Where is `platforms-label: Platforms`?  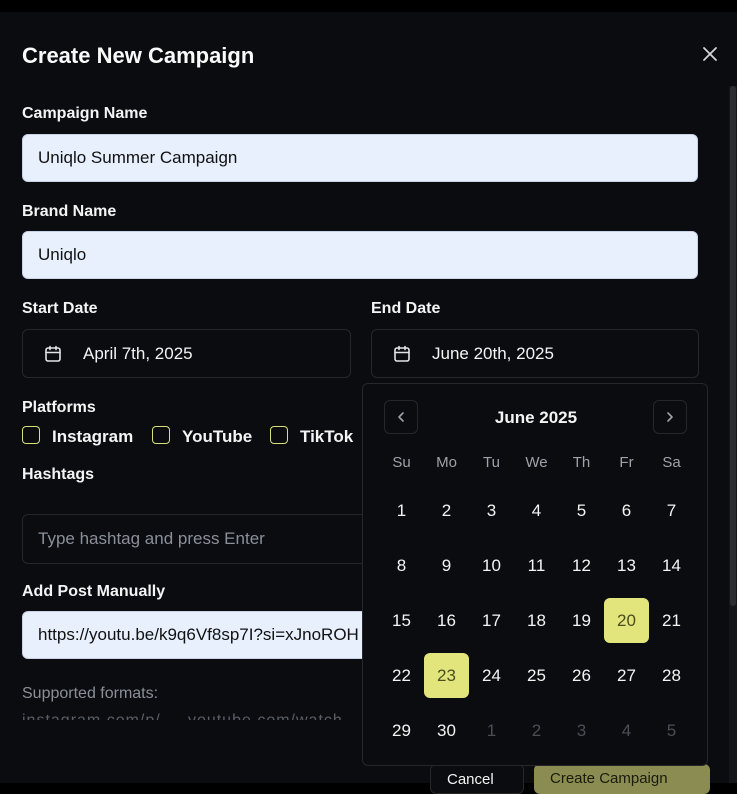 platforms-label: Platforms is located at coordinates (59, 407).